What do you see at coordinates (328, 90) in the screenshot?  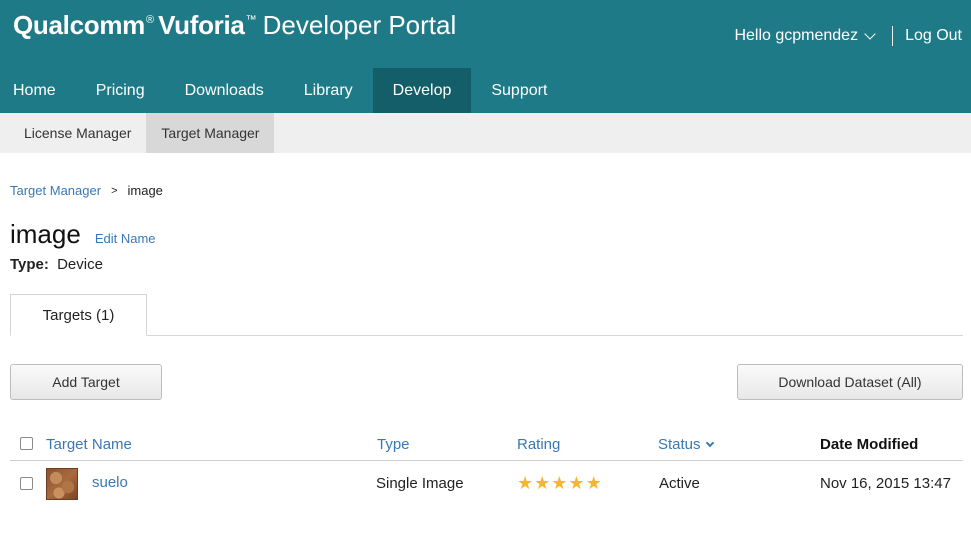 I see `nav-library: Library` at bounding box center [328, 90].